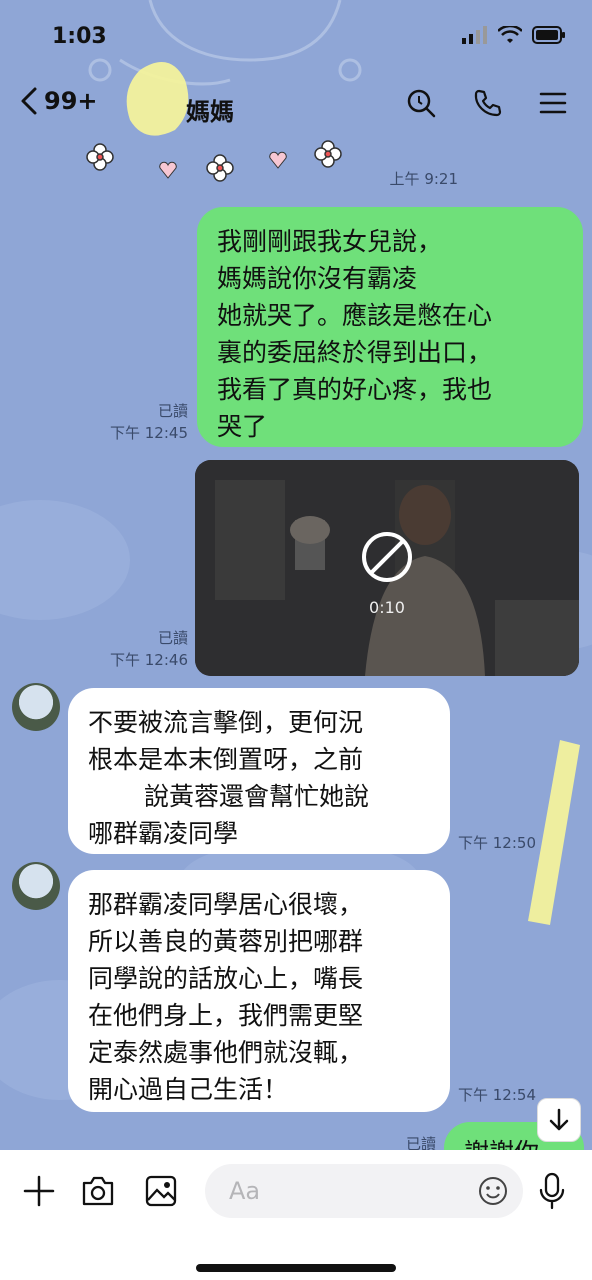 Image resolution: width=592 pixels, height=1280 pixels. Describe the element at coordinates (355, 315) in the screenshot. I see `message-line: 她就哭了。應該是憋在心` at that location.